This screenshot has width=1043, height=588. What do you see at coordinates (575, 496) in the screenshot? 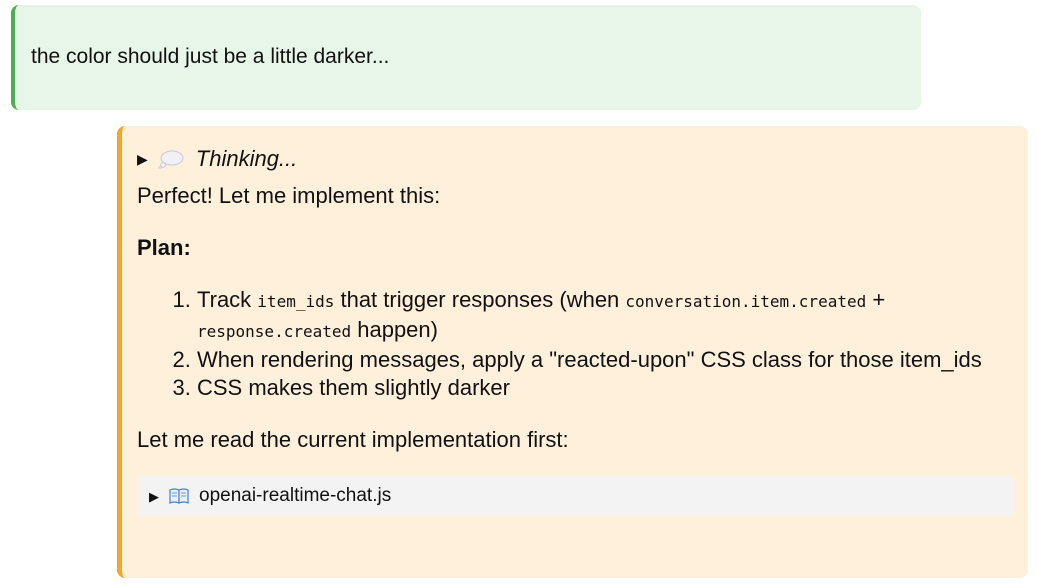
I see `file-read-toggle: ▶ openai-realtime-chat.js` at bounding box center [575, 496].